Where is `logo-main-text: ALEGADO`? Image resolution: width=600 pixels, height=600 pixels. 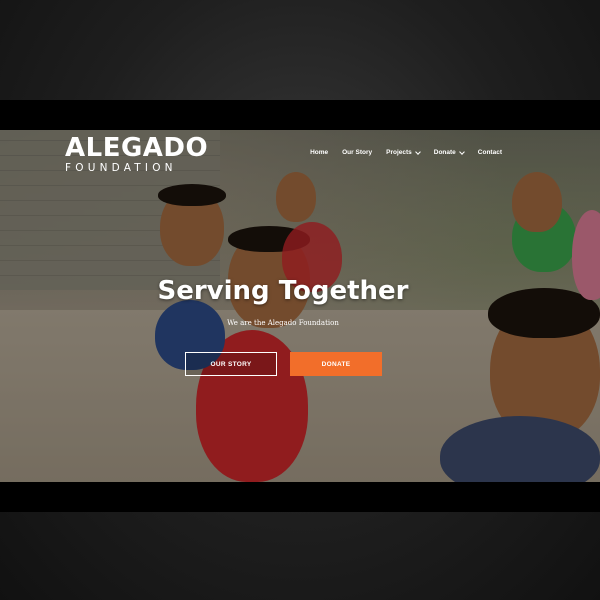
logo-main-text: ALEGADO is located at coordinates (137, 148).